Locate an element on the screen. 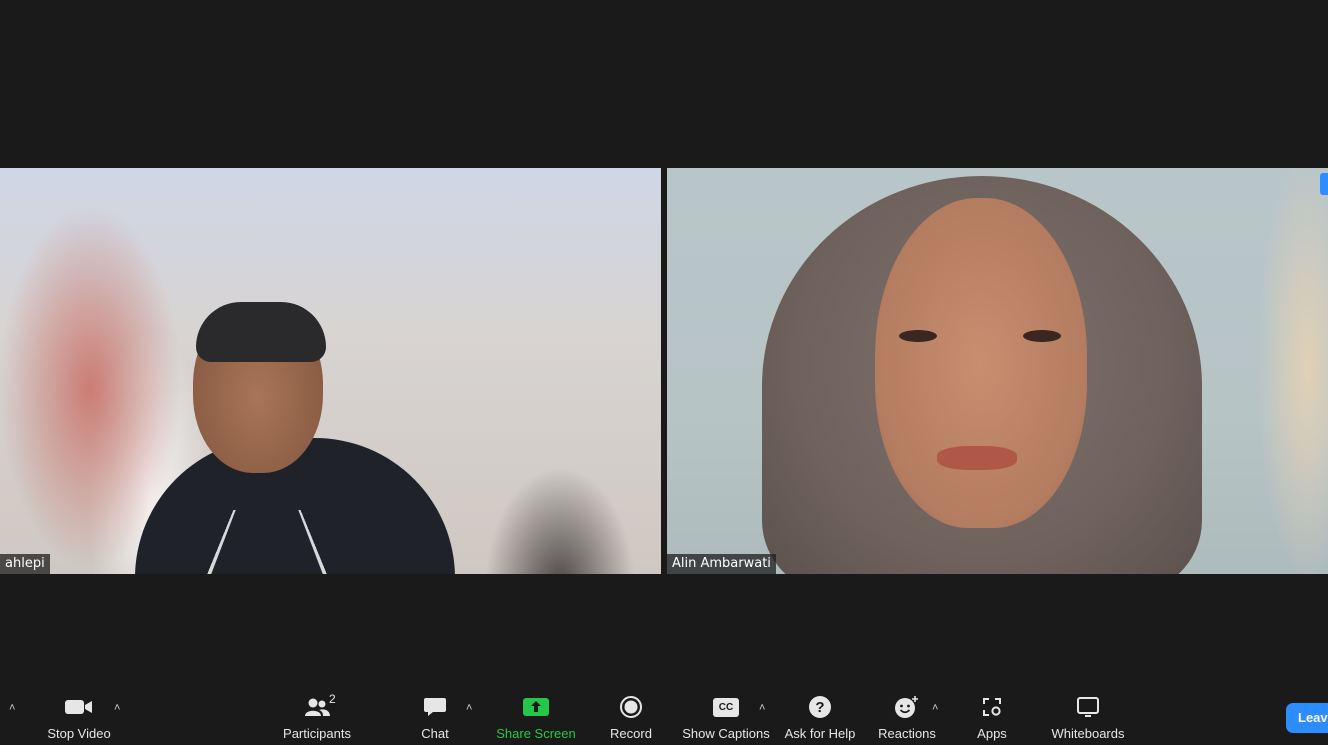  whiteboard-icon is located at coordinates (1088, 707).